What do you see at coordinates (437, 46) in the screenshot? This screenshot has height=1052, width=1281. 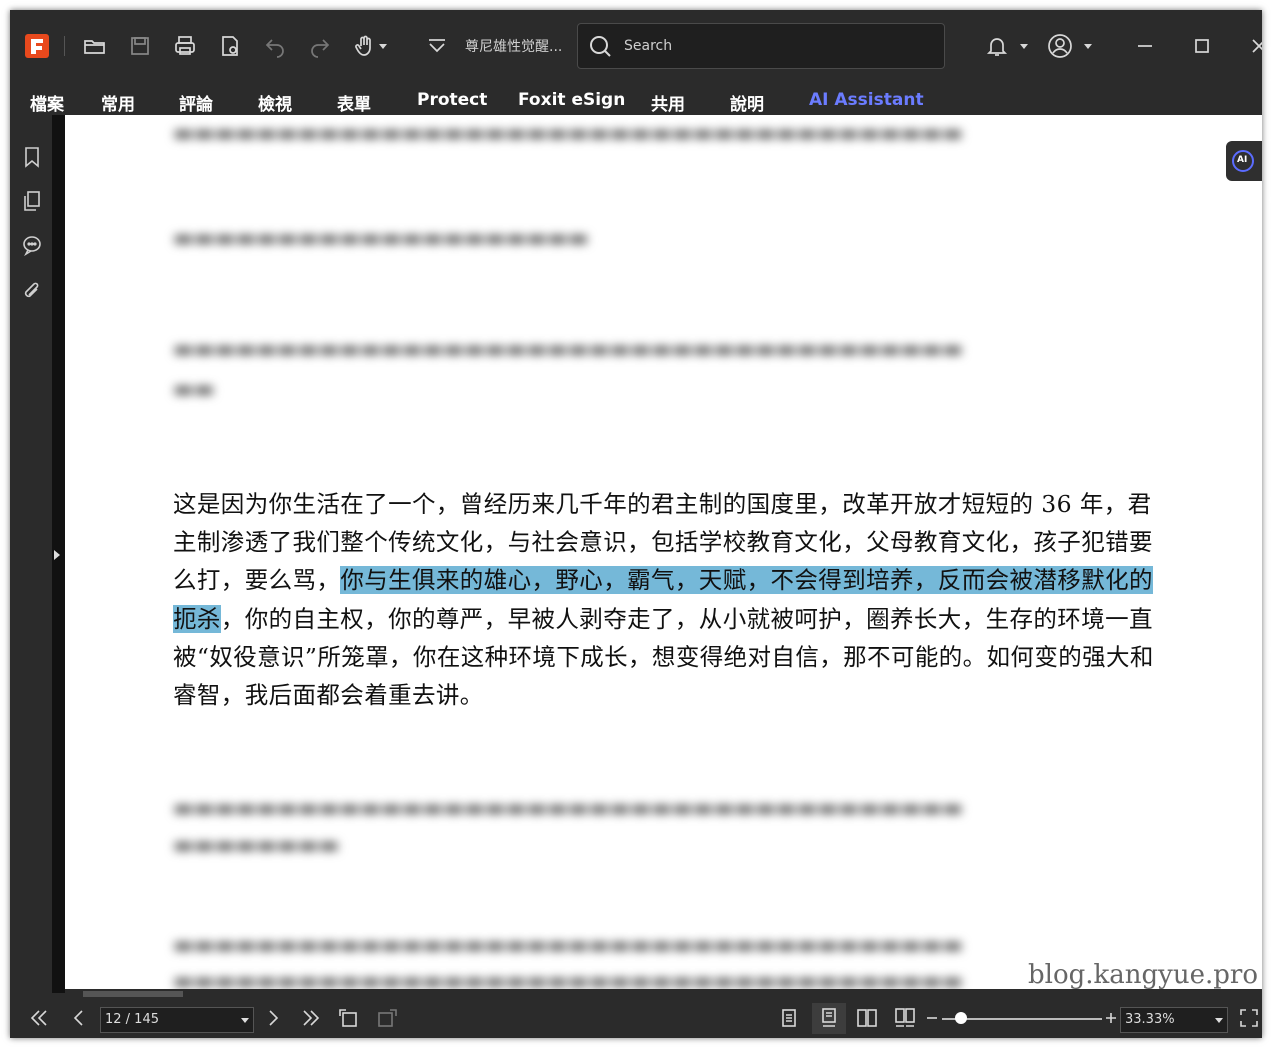 I see `customize-toolbar-icon` at bounding box center [437, 46].